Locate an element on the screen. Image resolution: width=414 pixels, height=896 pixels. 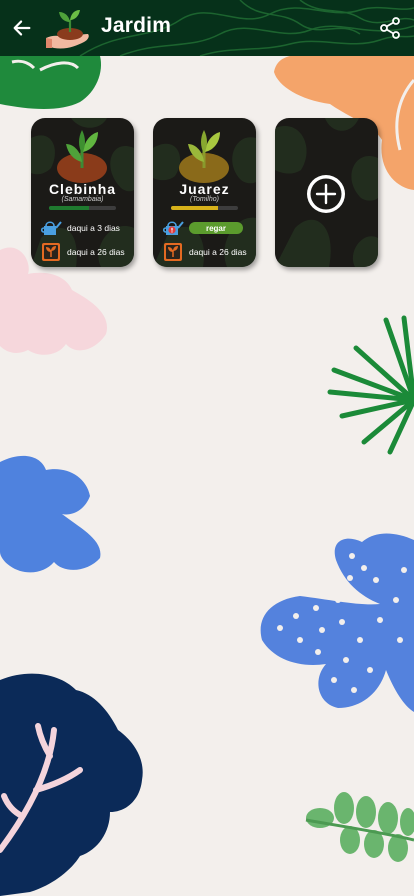
watering-row: daqui a 3 dias is located at coordinates (80, 228).